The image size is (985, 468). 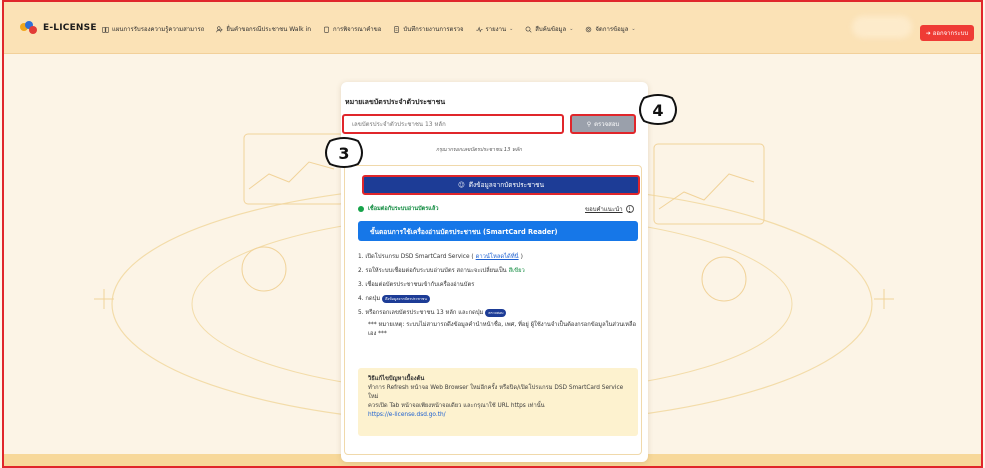 What do you see at coordinates (453, 124) in the screenshot?
I see `id-card-input` at bounding box center [453, 124].